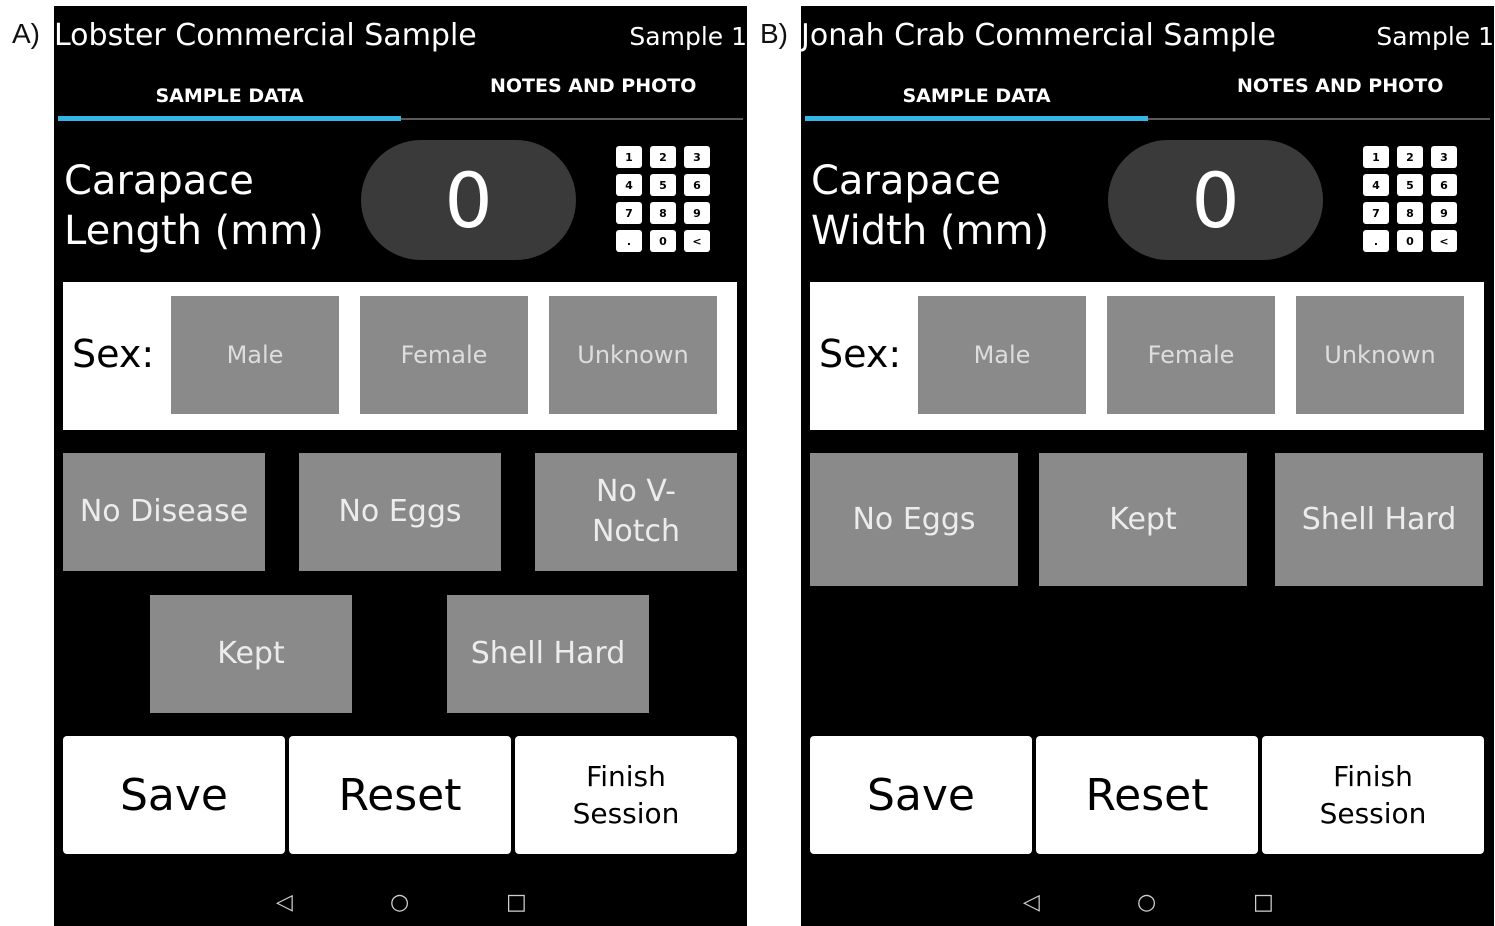 The image size is (1495, 926). What do you see at coordinates (26, 33) in the screenshot?
I see `panel-a-label: A)` at bounding box center [26, 33].